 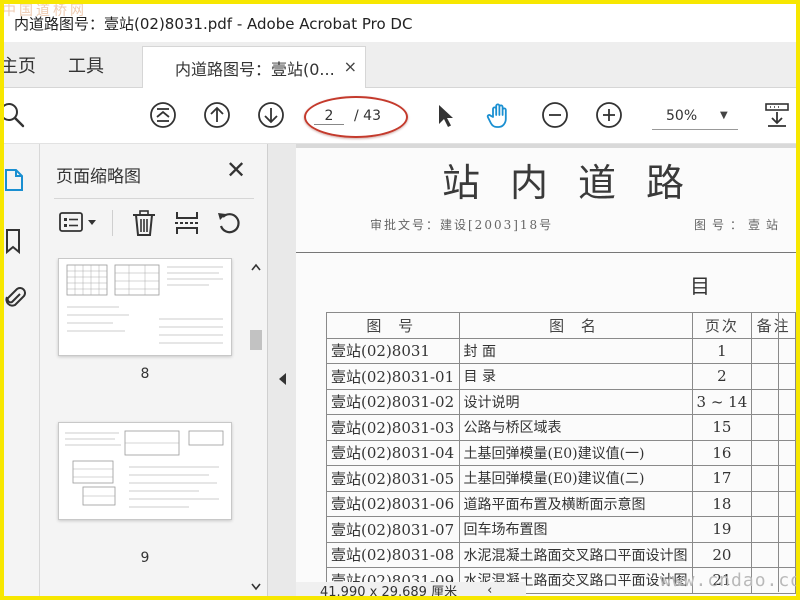 What do you see at coordinates (555, 115) in the screenshot?
I see `zoom-out-icon` at bounding box center [555, 115].